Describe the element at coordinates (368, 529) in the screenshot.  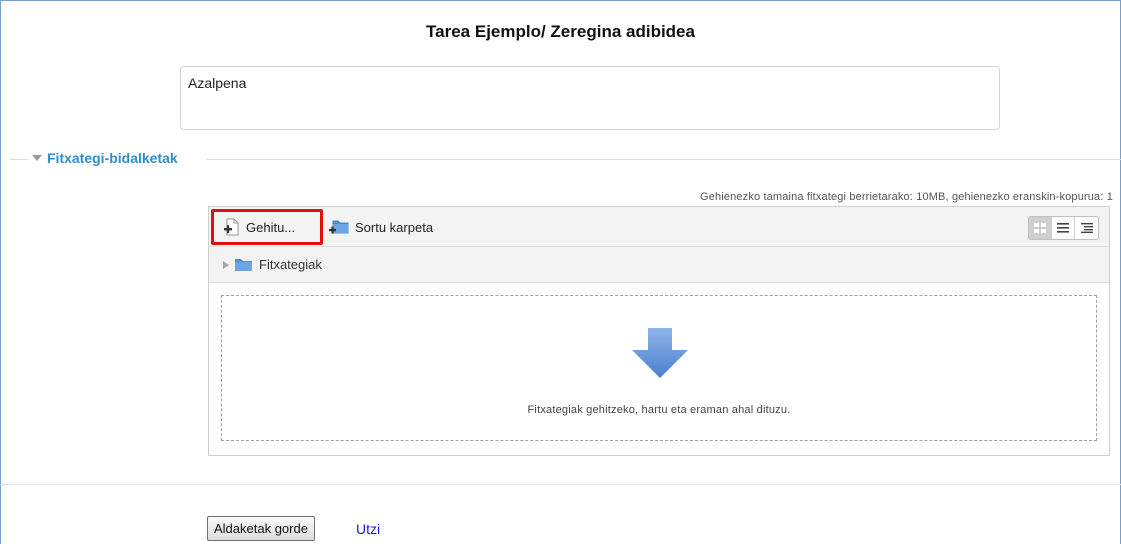
I see `cancel-link: Utzi` at that location.